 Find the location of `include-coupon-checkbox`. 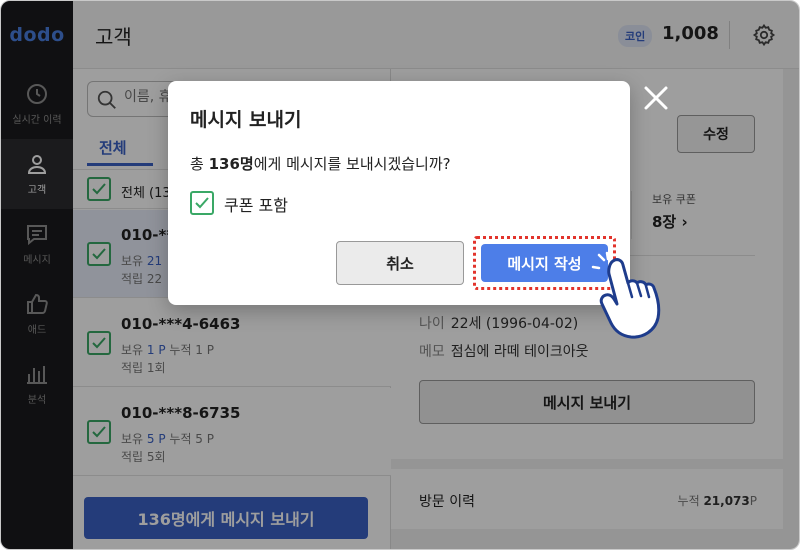

include-coupon-checkbox is located at coordinates (202, 203).